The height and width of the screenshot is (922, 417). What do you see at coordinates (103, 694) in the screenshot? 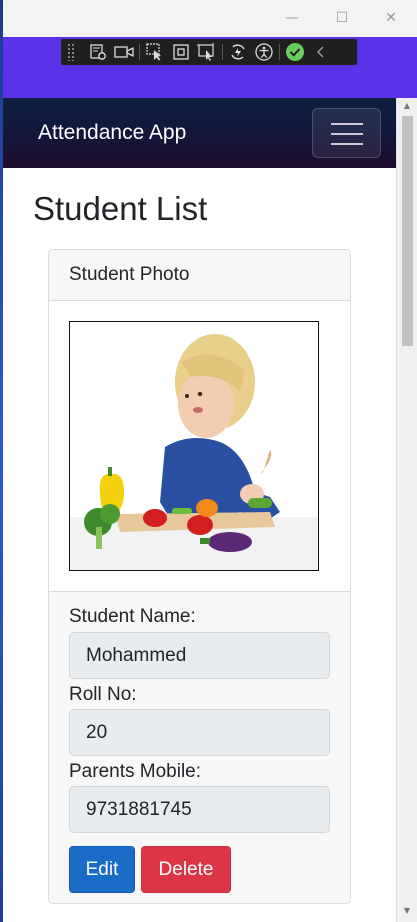
I see `roll-no-label: Roll No:` at bounding box center [103, 694].